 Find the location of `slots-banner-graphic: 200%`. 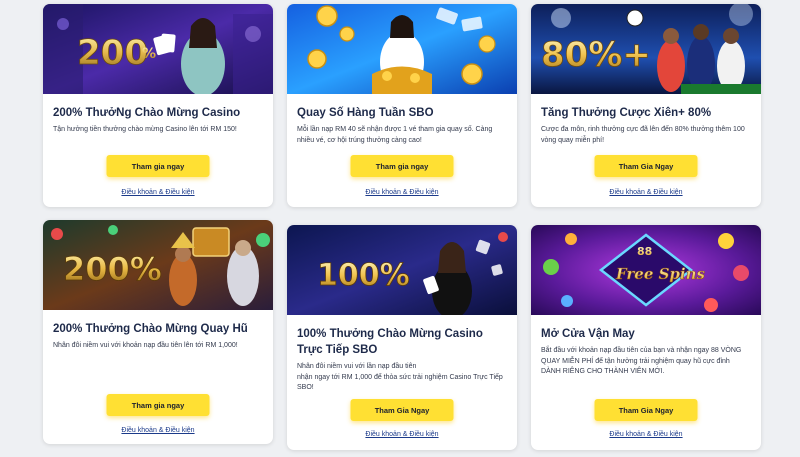

slots-banner-graphic: 200% is located at coordinates (158, 265).